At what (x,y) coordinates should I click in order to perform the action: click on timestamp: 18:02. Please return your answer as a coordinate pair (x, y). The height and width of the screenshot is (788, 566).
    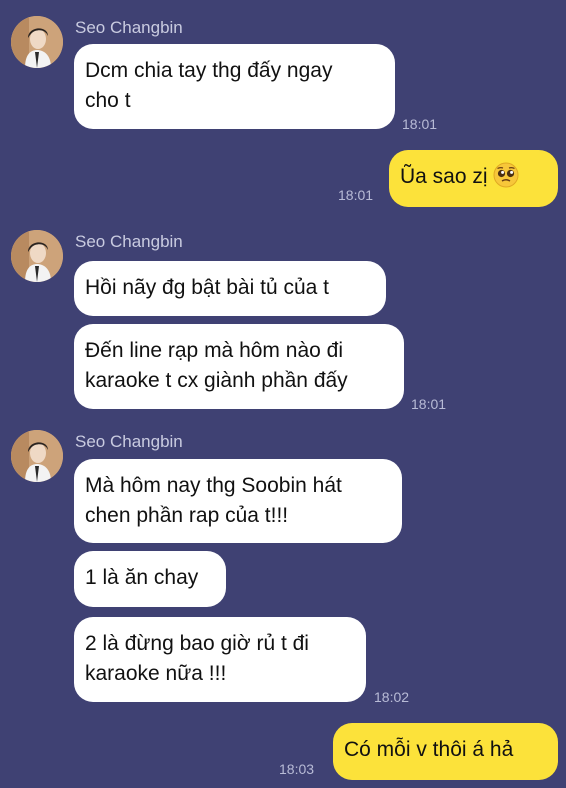
    Looking at the image, I should click on (392, 697).